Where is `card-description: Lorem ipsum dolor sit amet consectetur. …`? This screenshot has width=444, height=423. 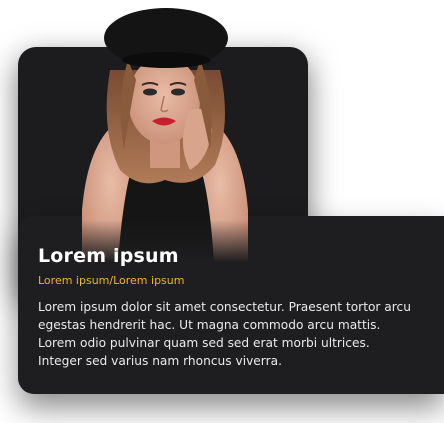
card-description: Lorem ipsum dolor sit amet consectetur. … is located at coordinates (224, 334).